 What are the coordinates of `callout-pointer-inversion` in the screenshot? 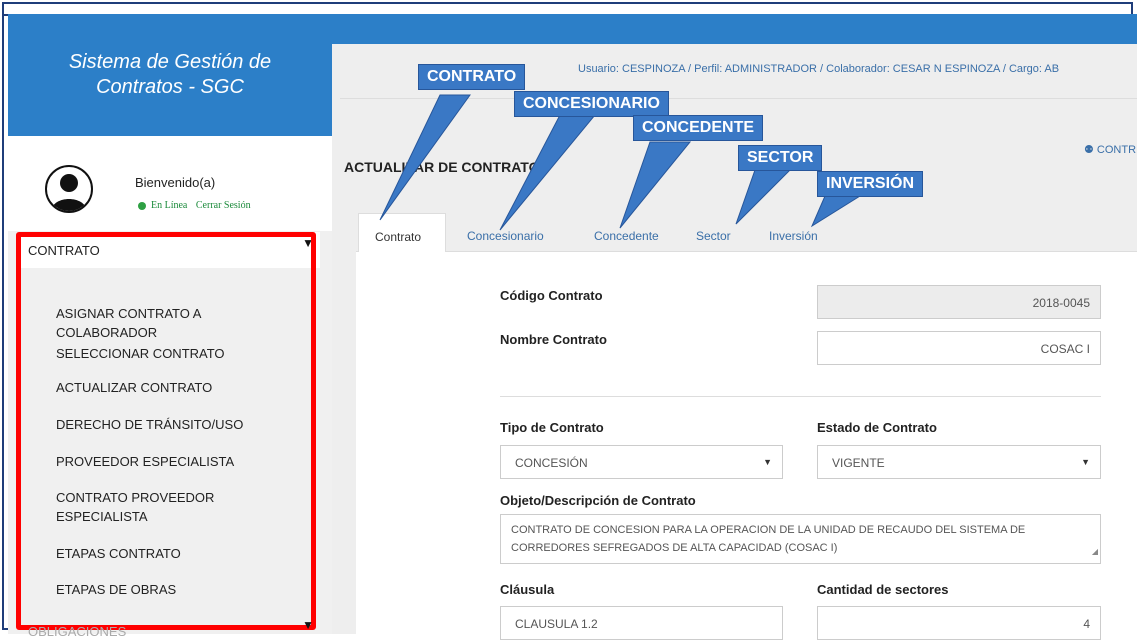 It's located at (836, 211).